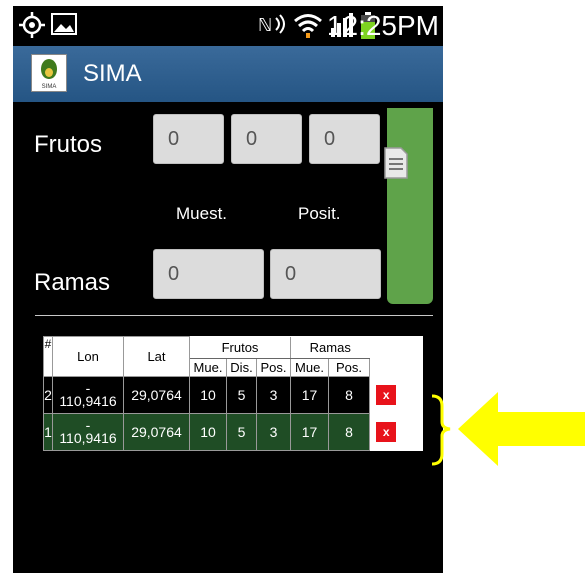  I want to click on avocado-pit, so click(49, 72).